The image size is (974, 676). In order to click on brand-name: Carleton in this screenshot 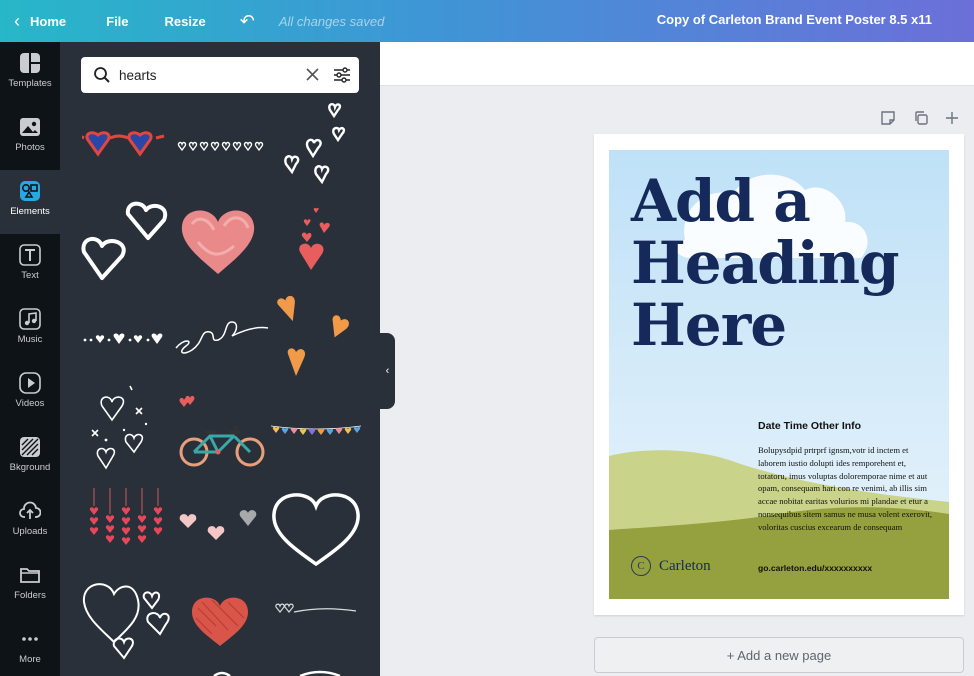, I will do `click(685, 565)`.